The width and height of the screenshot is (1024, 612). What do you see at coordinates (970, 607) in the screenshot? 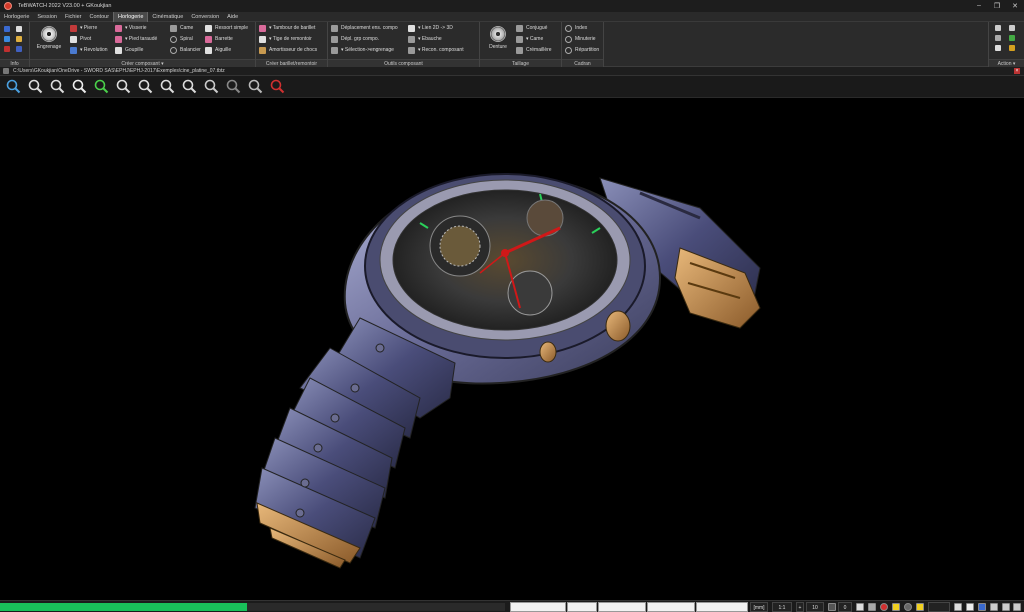
I see `cross-icon` at bounding box center [970, 607].